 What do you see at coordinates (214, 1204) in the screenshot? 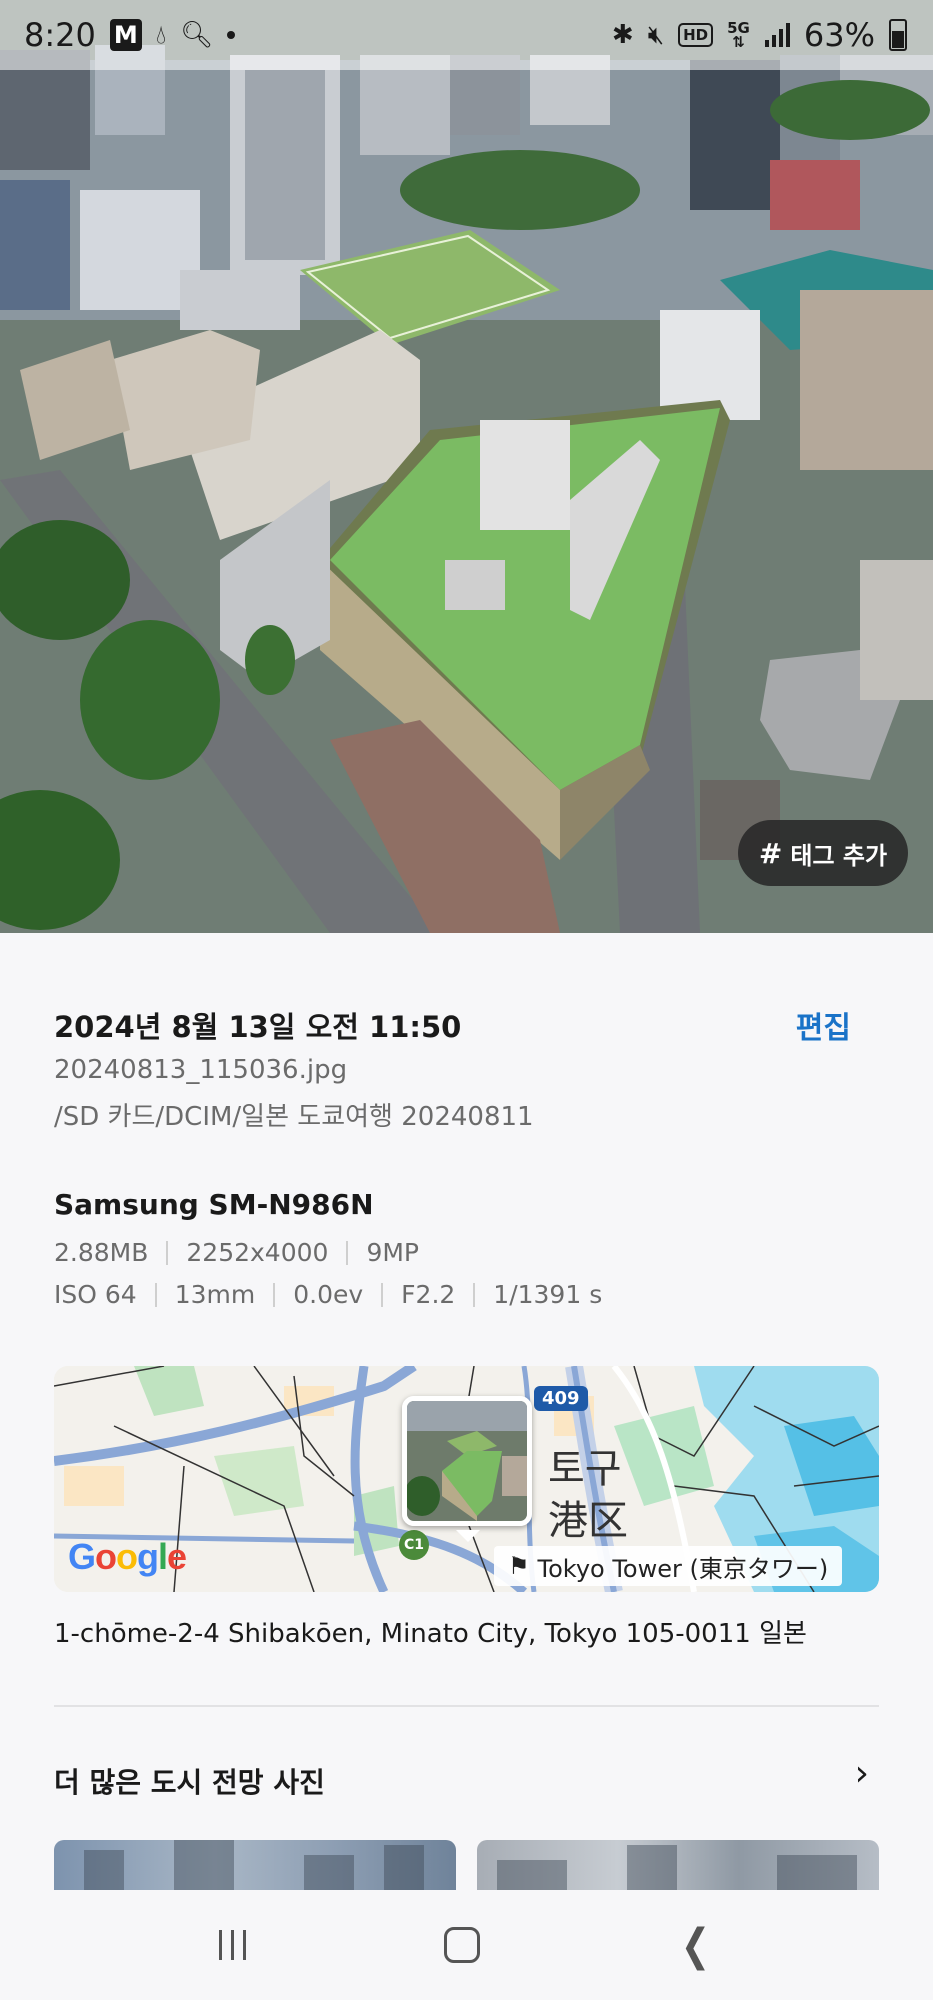
I see `camera-model: Samsung SM-N986N` at bounding box center [214, 1204].